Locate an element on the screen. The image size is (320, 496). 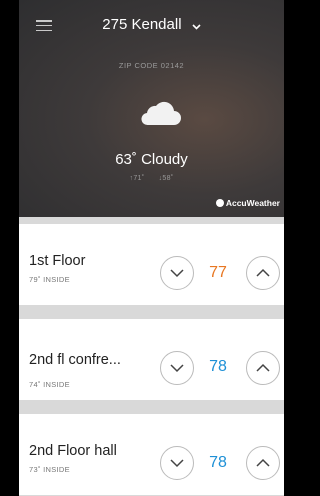
accuweather-logo: AccuWeather is located at coordinates (247, 203).